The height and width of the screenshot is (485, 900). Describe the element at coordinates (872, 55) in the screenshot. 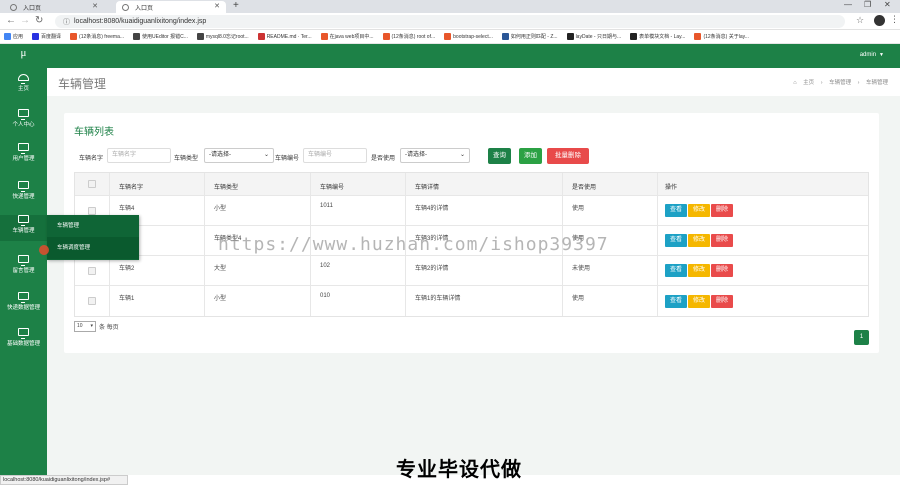

I see `user-menu: admin ▼` at that location.